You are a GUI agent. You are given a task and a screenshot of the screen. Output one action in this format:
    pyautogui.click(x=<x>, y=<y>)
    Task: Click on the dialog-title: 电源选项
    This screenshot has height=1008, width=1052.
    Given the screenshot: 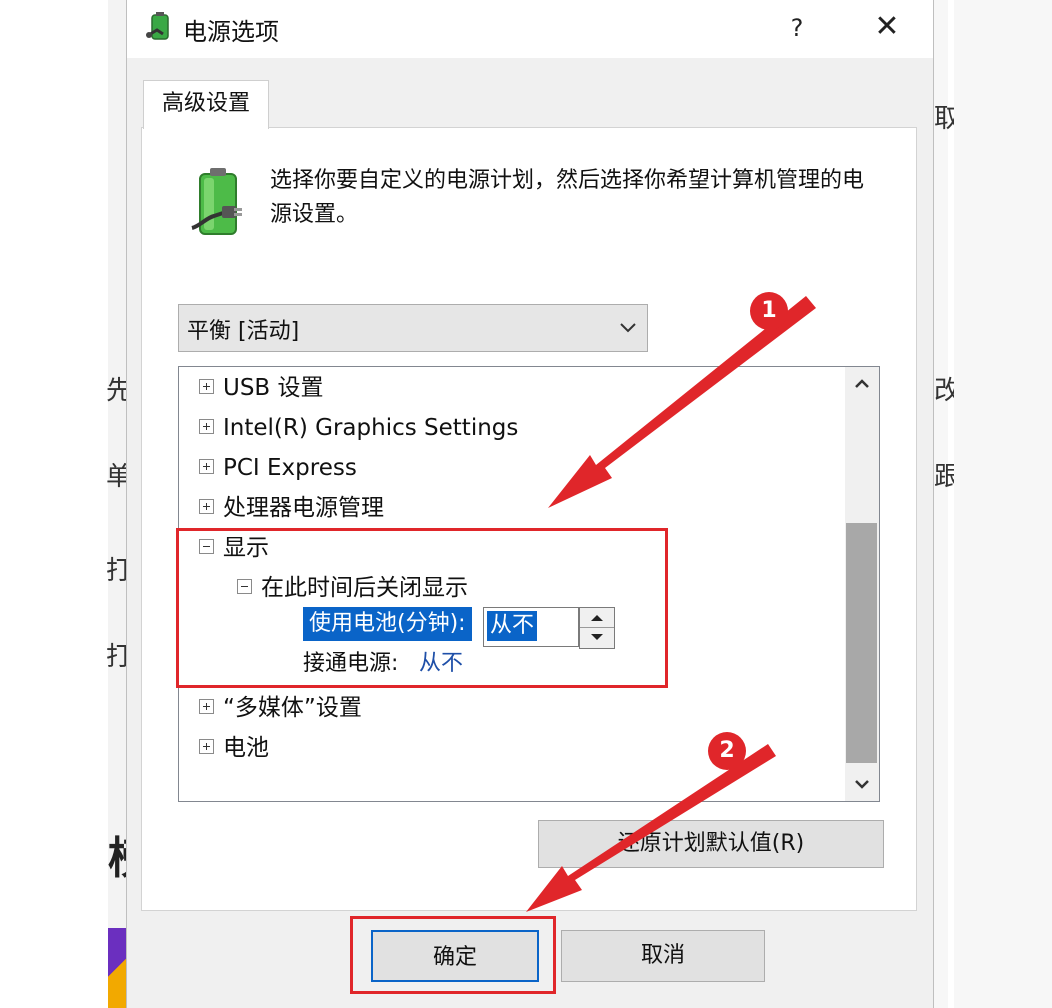 What is the action you would take?
    pyautogui.click(x=231, y=32)
    